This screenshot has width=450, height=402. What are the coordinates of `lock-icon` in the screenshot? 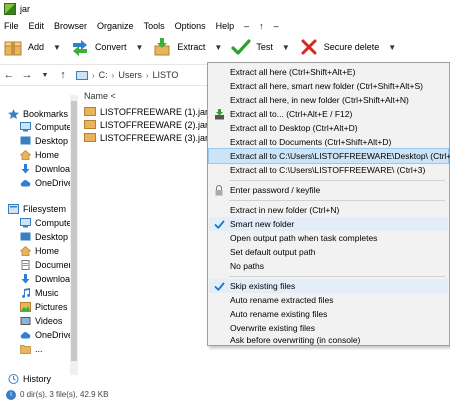 It's located at (219, 190).